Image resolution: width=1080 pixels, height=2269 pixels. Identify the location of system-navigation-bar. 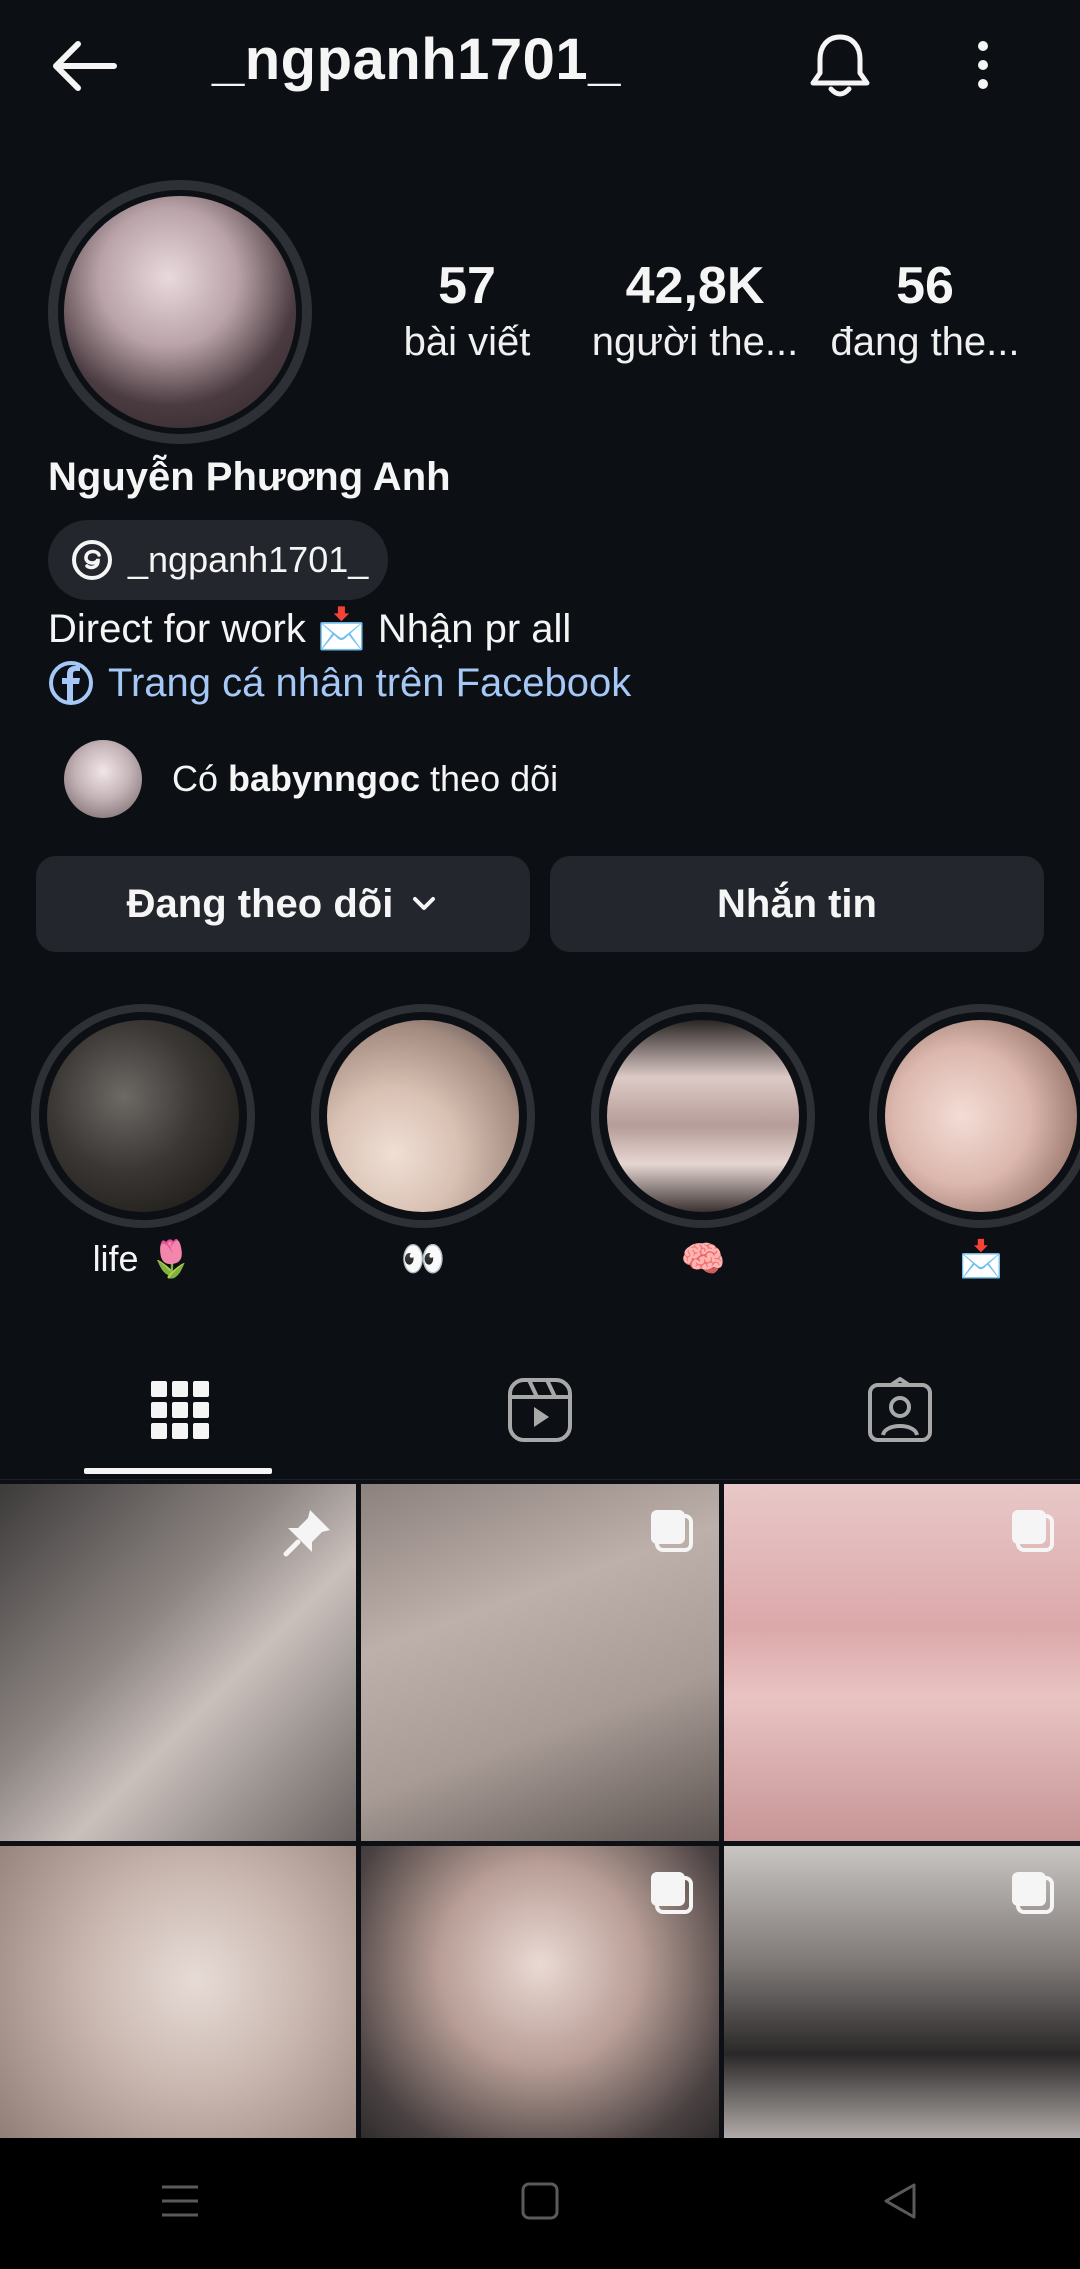
(540, 2203).